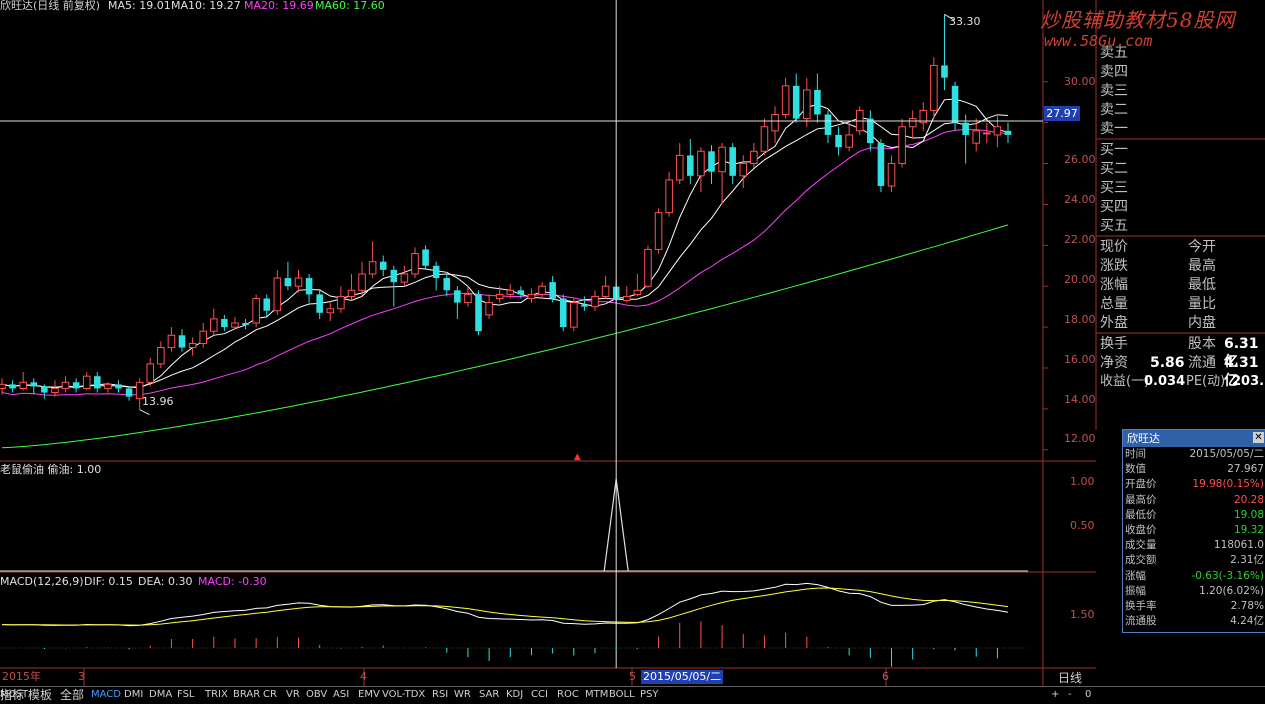 The image size is (1265, 704). Describe the element at coordinates (1141, 484) in the screenshot. I see `popup-row-label: 开盘价` at that location.